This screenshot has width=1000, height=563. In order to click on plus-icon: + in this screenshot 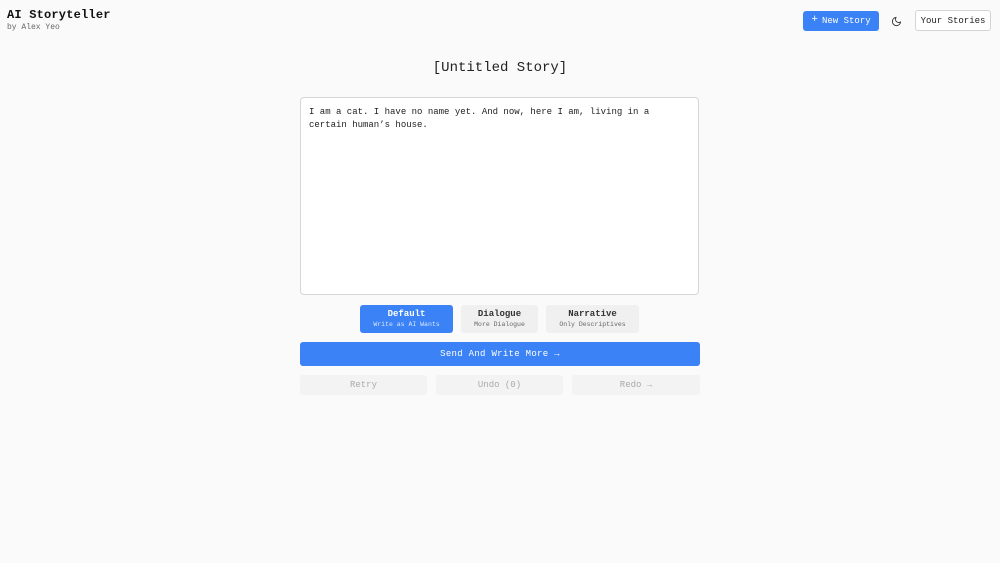, I will do `click(814, 20)`.